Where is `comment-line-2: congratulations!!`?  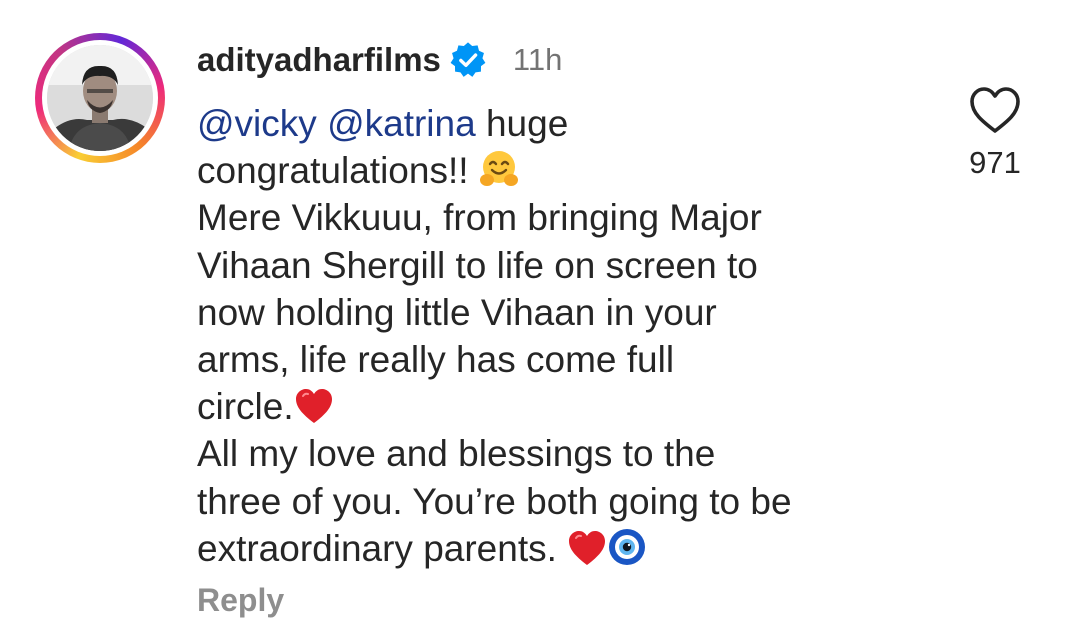 comment-line-2: congratulations!! is located at coordinates (577, 170).